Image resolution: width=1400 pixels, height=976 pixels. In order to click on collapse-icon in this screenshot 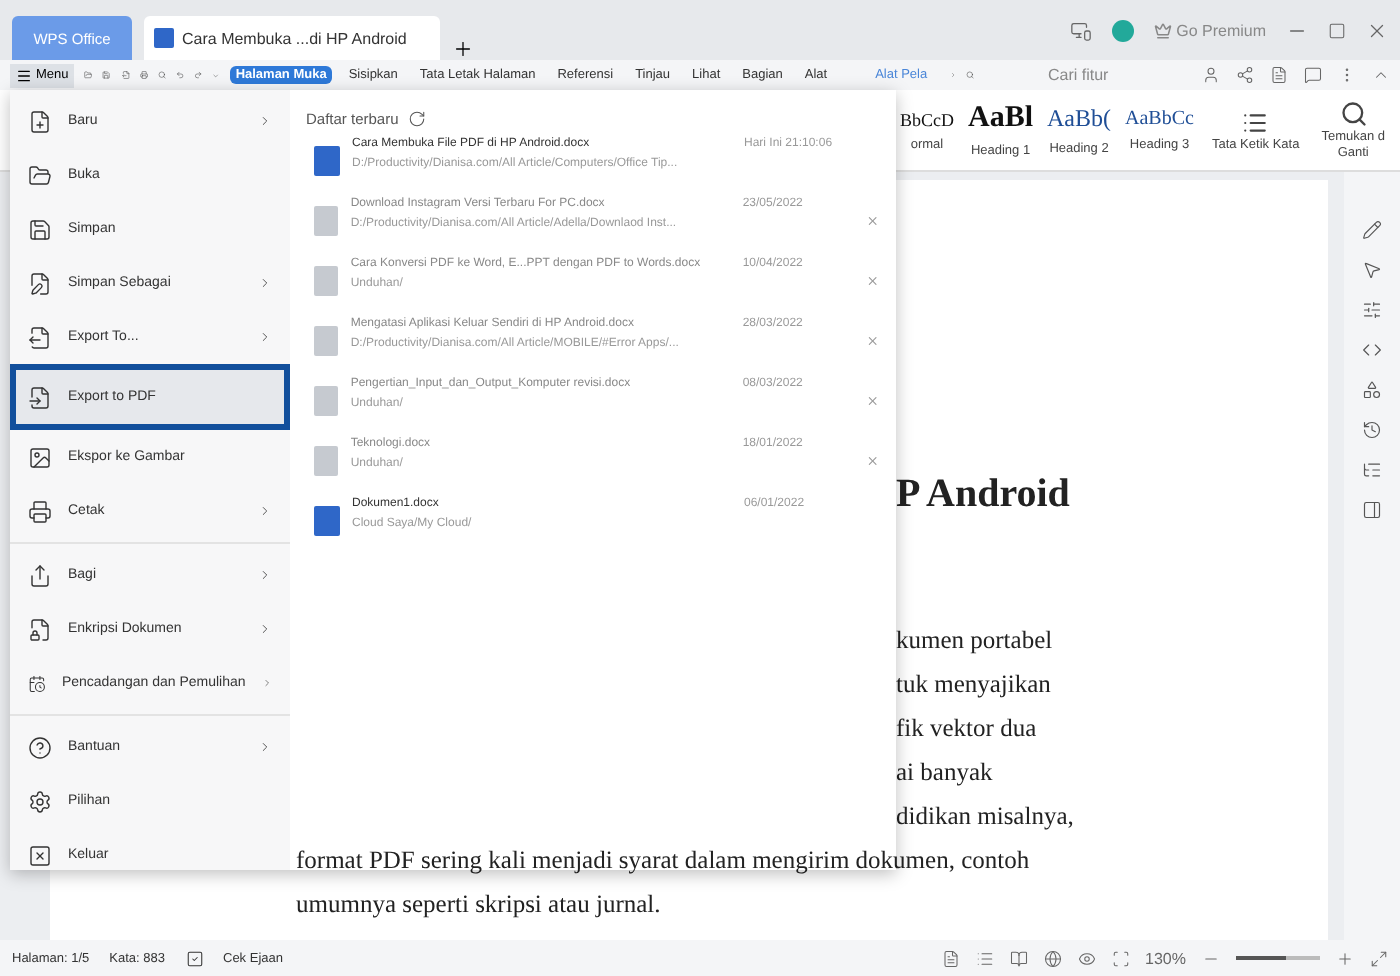, I will do `click(1381, 75)`.